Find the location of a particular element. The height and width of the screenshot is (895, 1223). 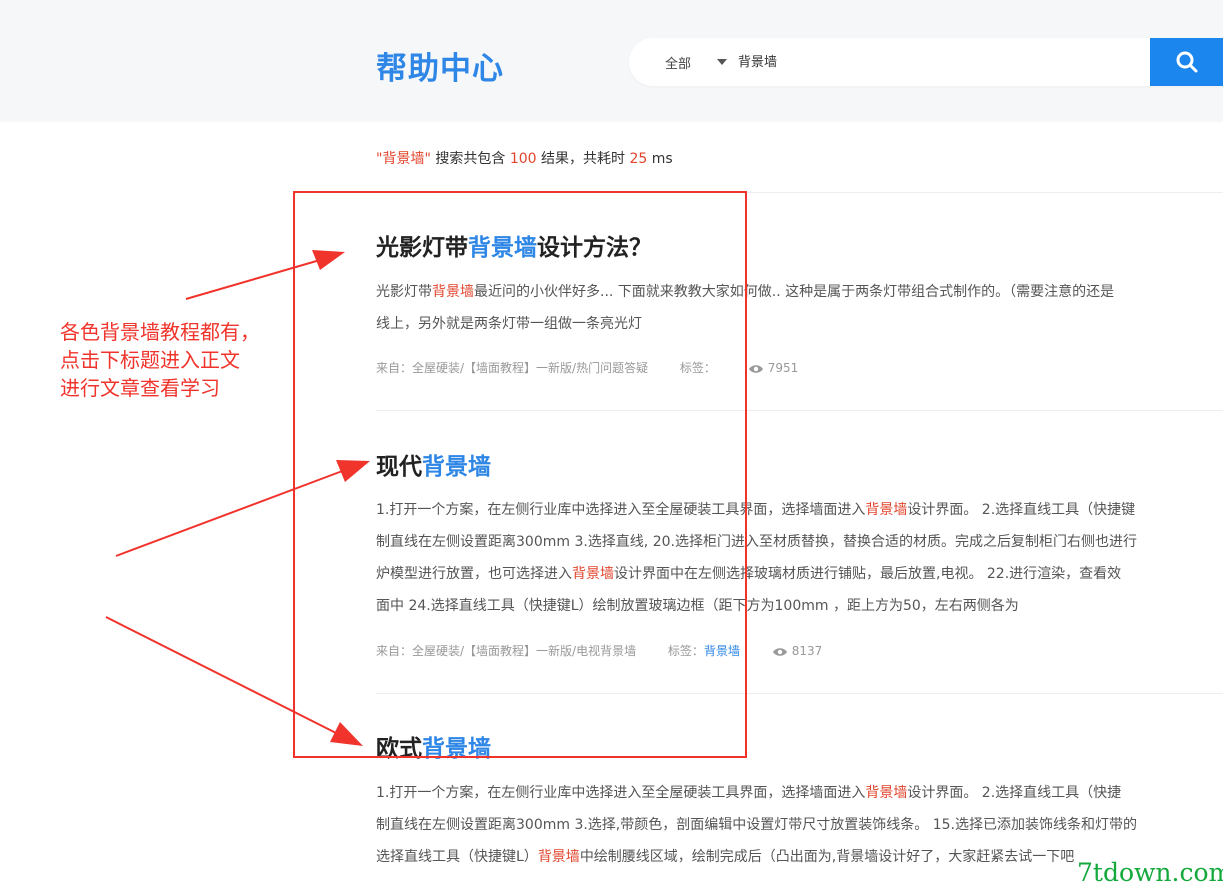

annotation-line: 点击下标题进入正文 is located at coordinates (150, 360).